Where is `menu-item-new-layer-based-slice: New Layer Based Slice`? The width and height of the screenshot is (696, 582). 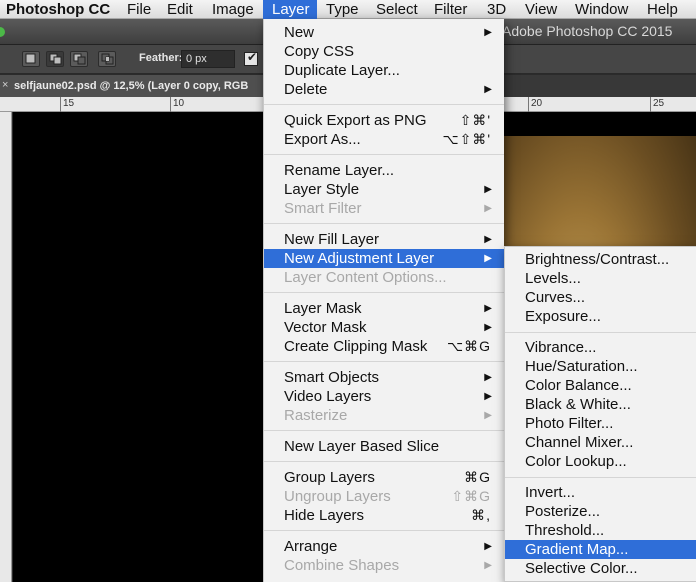
menu-item-new-layer-based-slice: New Layer Based Slice is located at coordinates (384, 446).